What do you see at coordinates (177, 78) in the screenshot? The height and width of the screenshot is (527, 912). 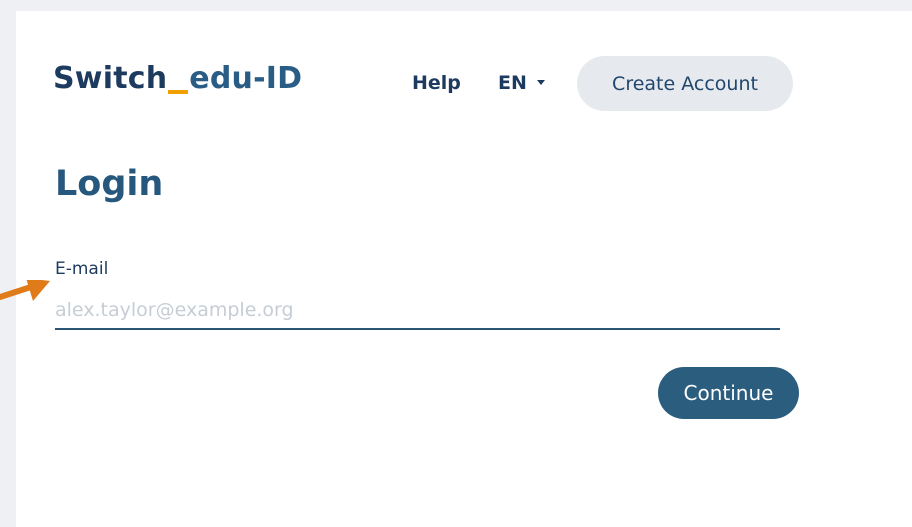 I see `switch-edu-id-logo: Switch edu-ID` at bounding box center [177, 78].